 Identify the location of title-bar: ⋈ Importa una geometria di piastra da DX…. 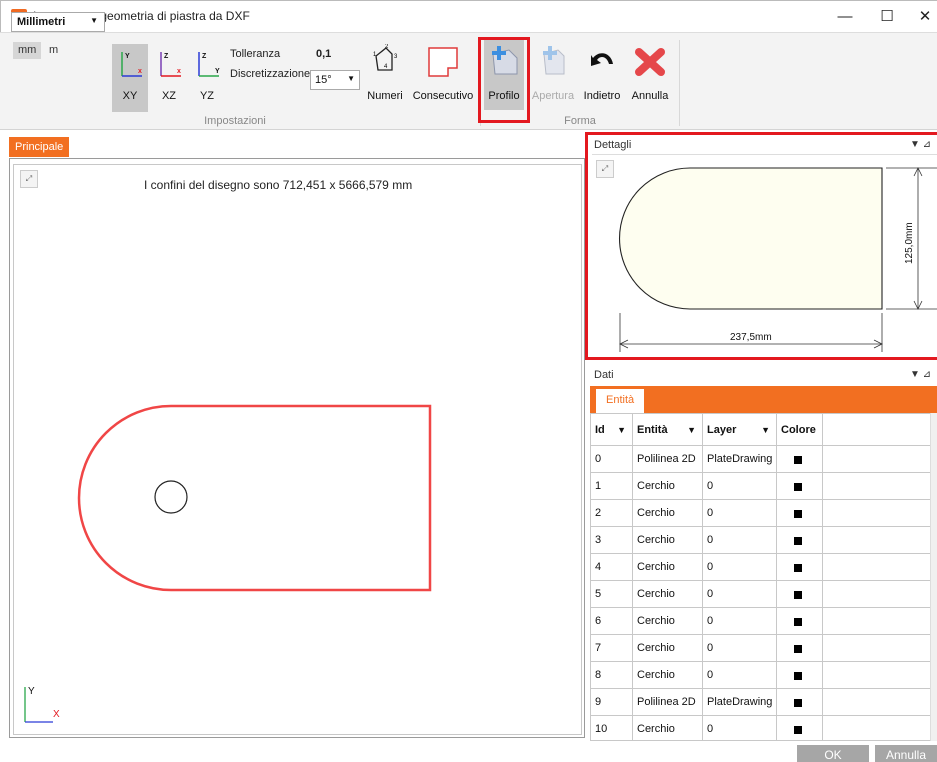
(468, 16).